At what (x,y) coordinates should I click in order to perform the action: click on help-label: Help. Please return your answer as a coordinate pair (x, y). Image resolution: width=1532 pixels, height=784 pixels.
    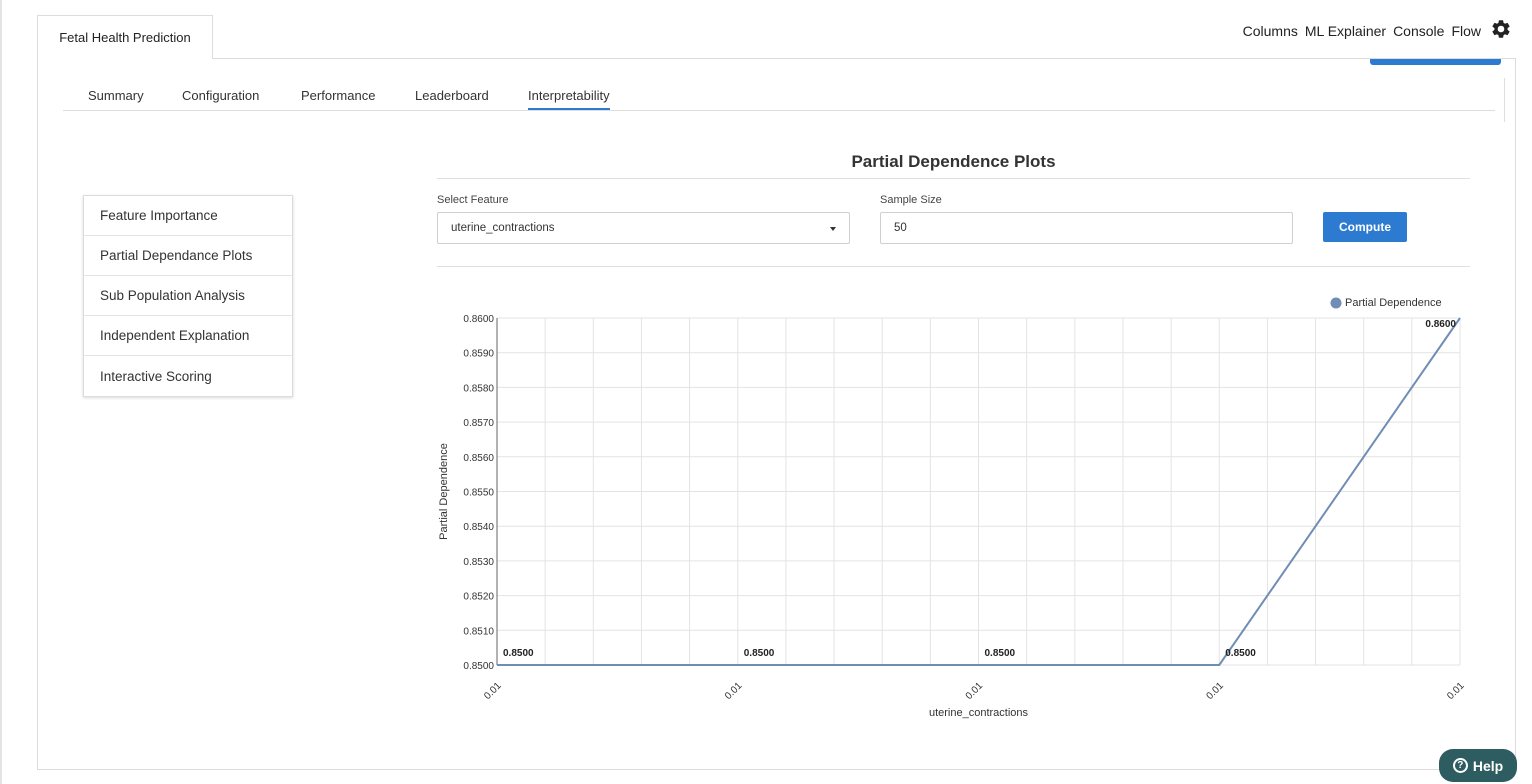
    Looking at the image, I should click on (1488, 765).